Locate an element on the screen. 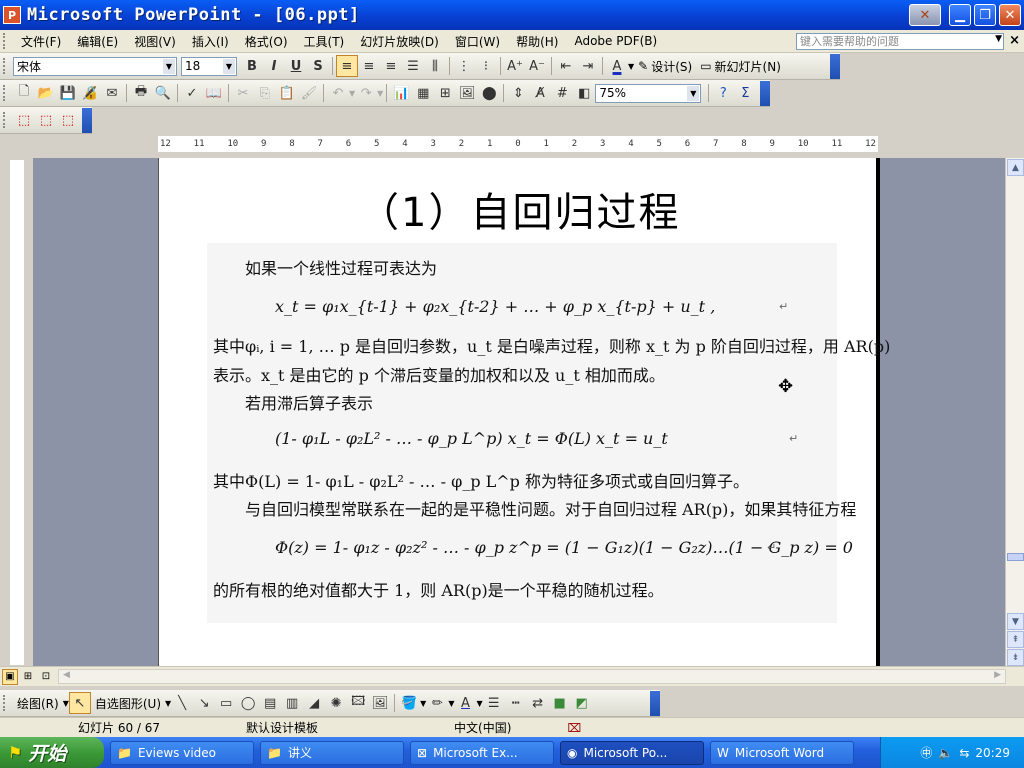  underline-icon: U is located at coordinates (296, 66).